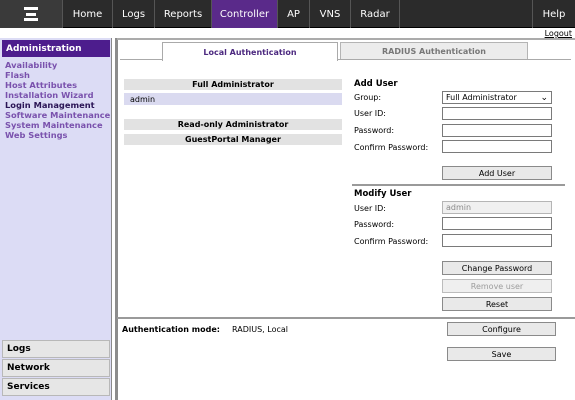 Image resolution: width=575 pixels, height=400 pixels. Describe the element at coordinates (497, 173) in the screenshot. I see `add-user-button: Add User` at that location.